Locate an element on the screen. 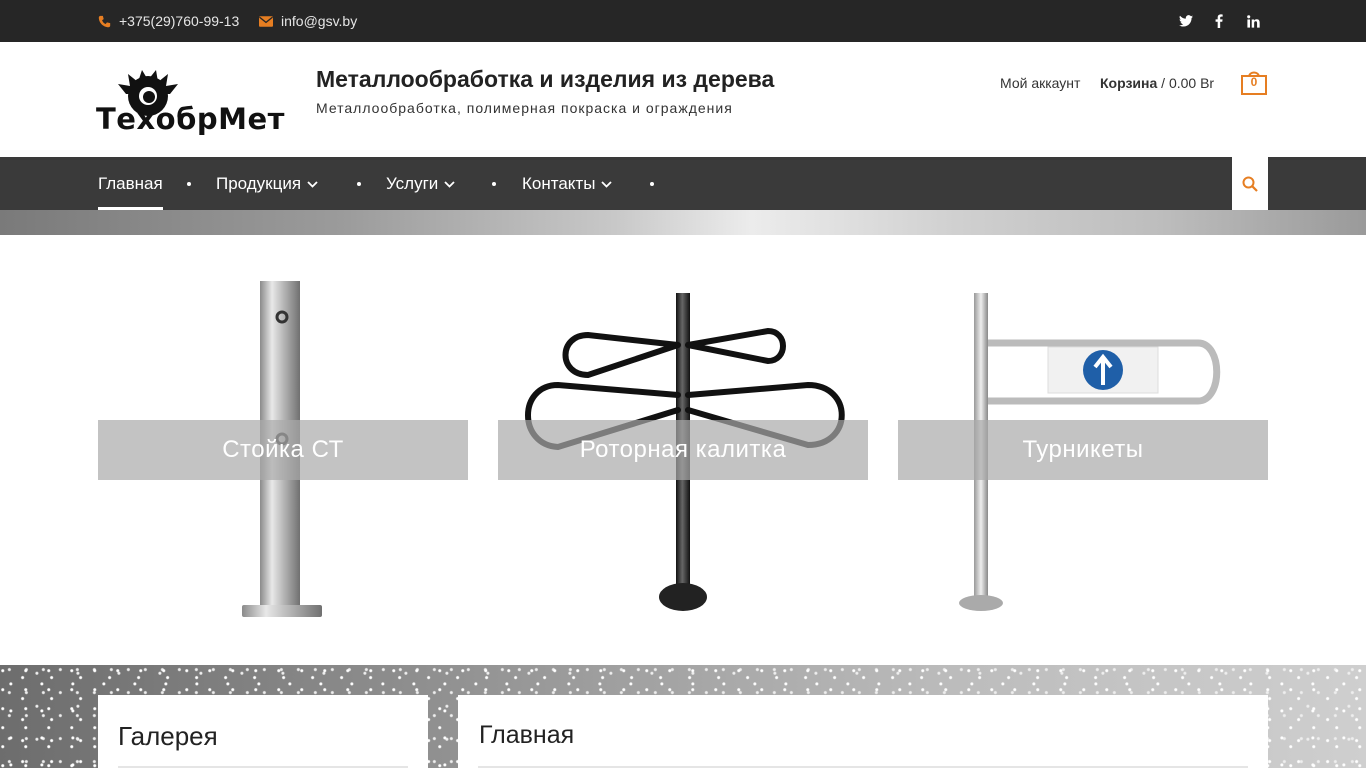 This screenshot has height=768, width=1366. nav-item-products: Продукция is located at coordinates (267, 183).